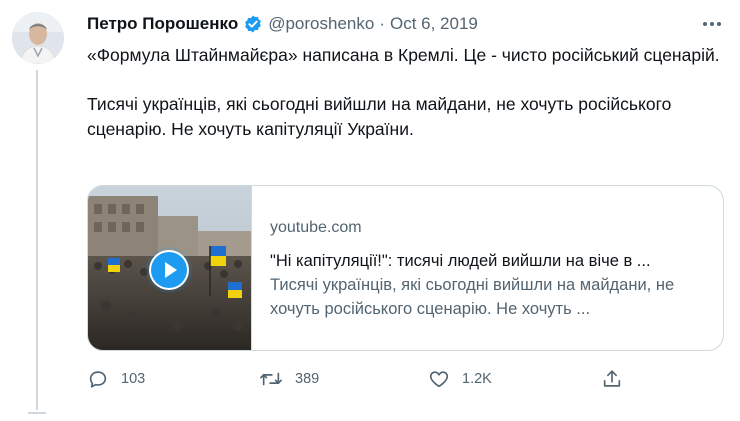 The height and width of the screenshot is (421, 740). Describe the element at coordinates (98, 379) in the screenshot. I see `reply-icon` at that location.